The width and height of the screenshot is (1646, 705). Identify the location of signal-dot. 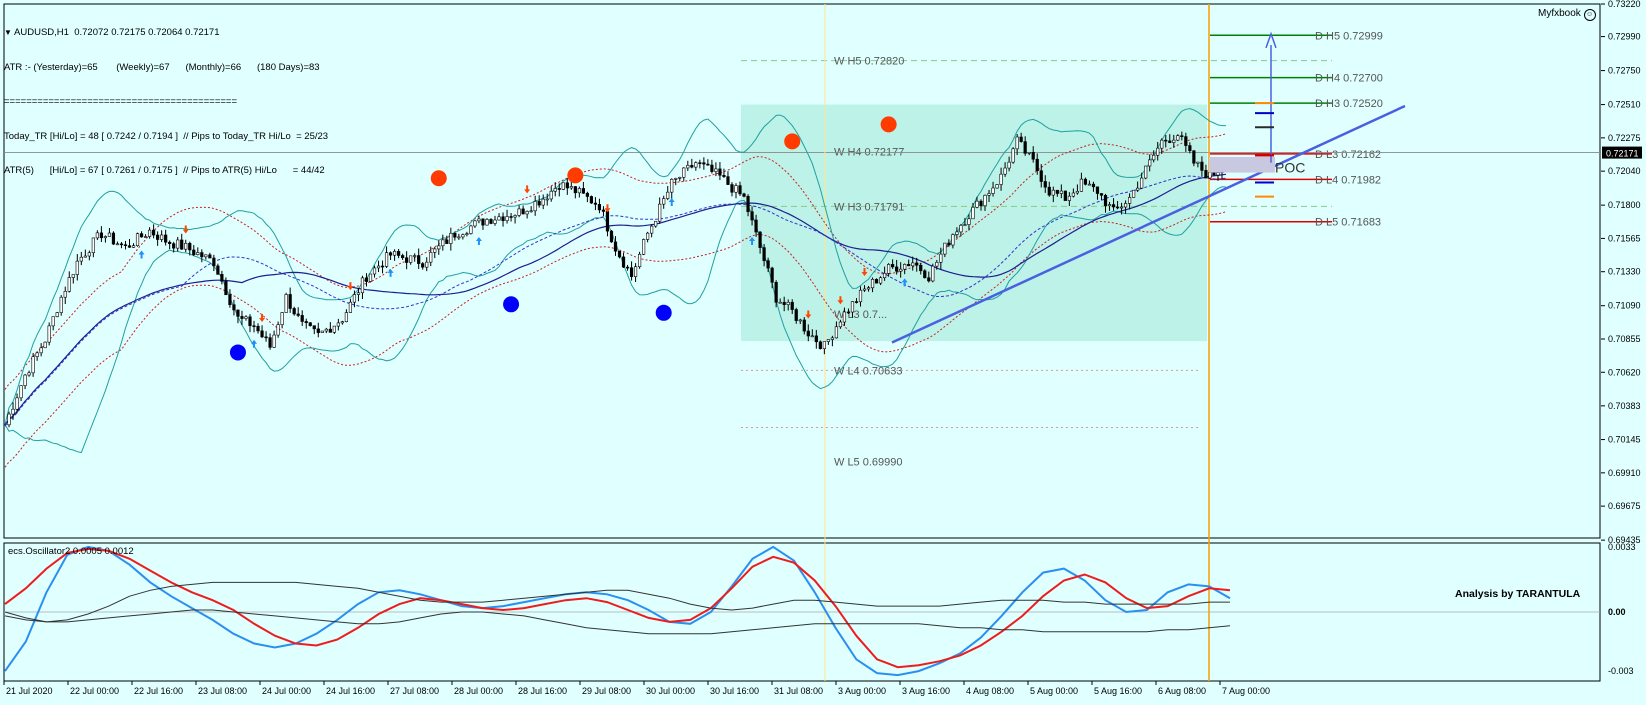
(511, 304).